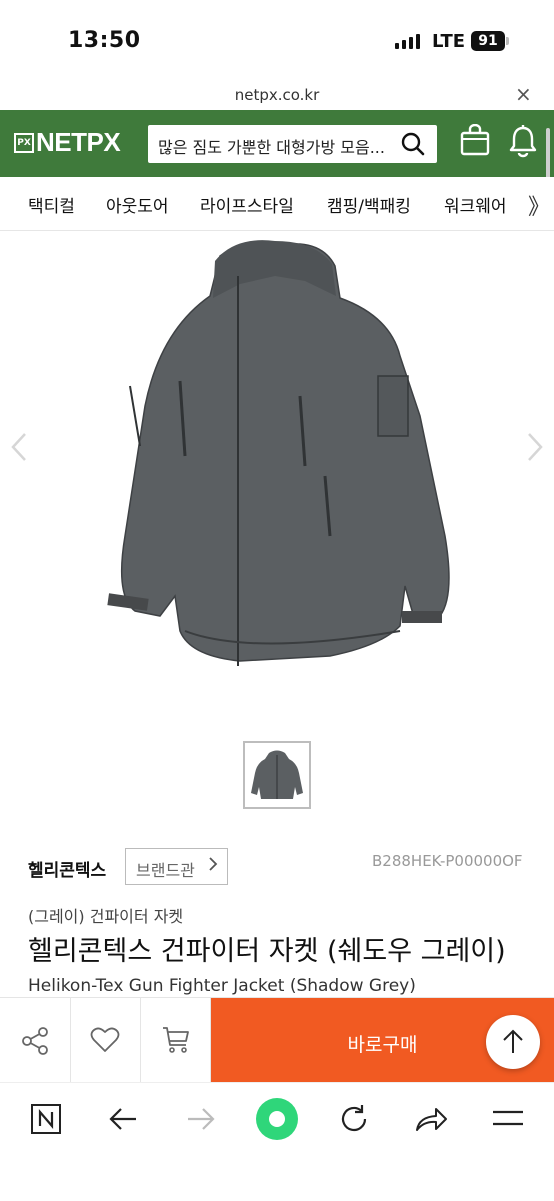 This screenshot has width=554, height=1201. What do you see at coordinates (431, 1119) in the screenshot?
I see `share-arrow-icon` at bounding box center [431, 1119].